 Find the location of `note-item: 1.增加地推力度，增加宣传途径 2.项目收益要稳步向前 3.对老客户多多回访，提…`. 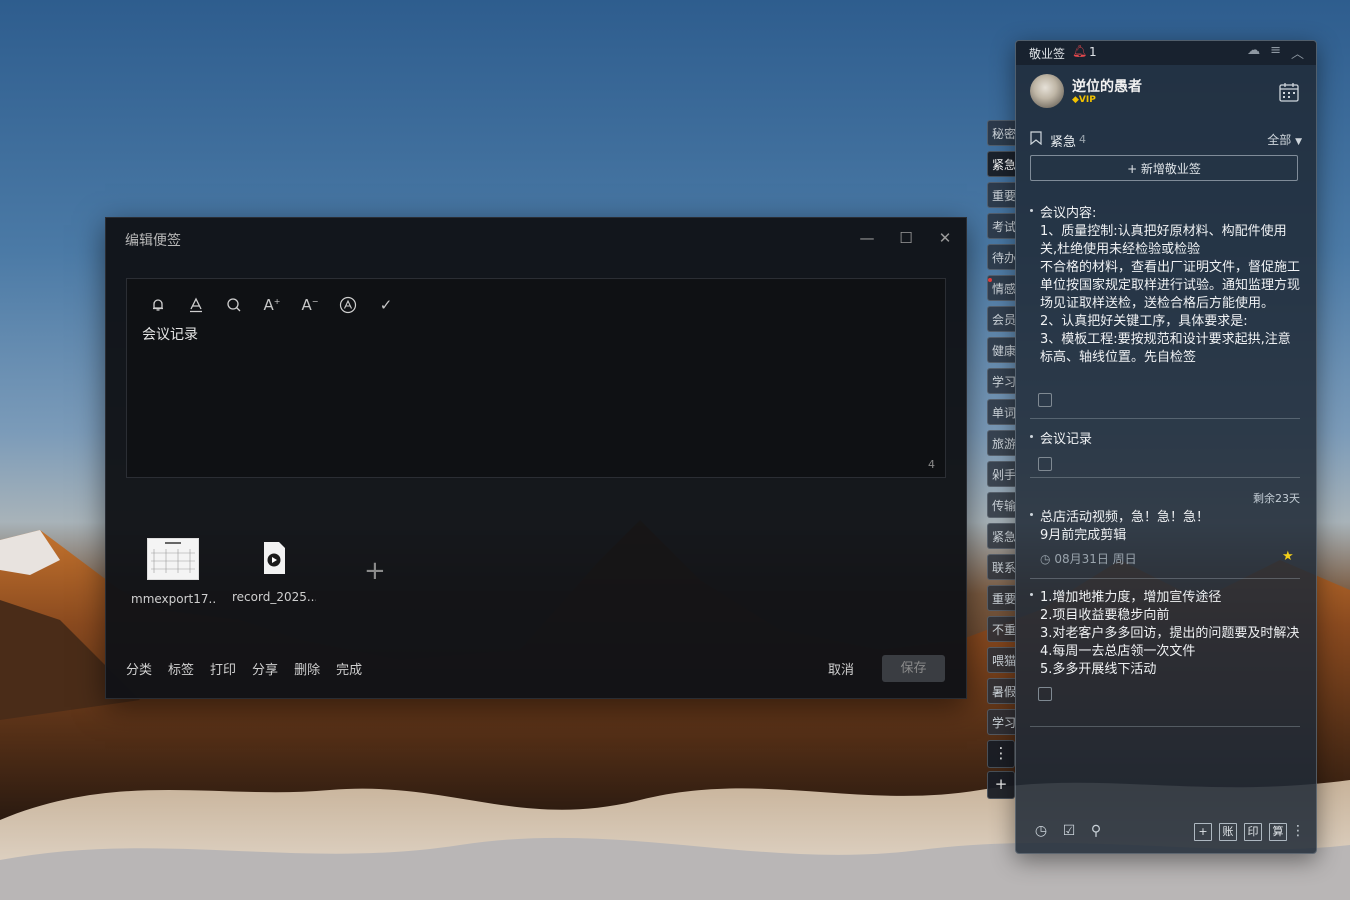

note-item: 1.增加地推力度，增加宣传途径 2.项目收益要稳步向前 3.对老客户多多回访，提… is located at coordinates (1165, 645).